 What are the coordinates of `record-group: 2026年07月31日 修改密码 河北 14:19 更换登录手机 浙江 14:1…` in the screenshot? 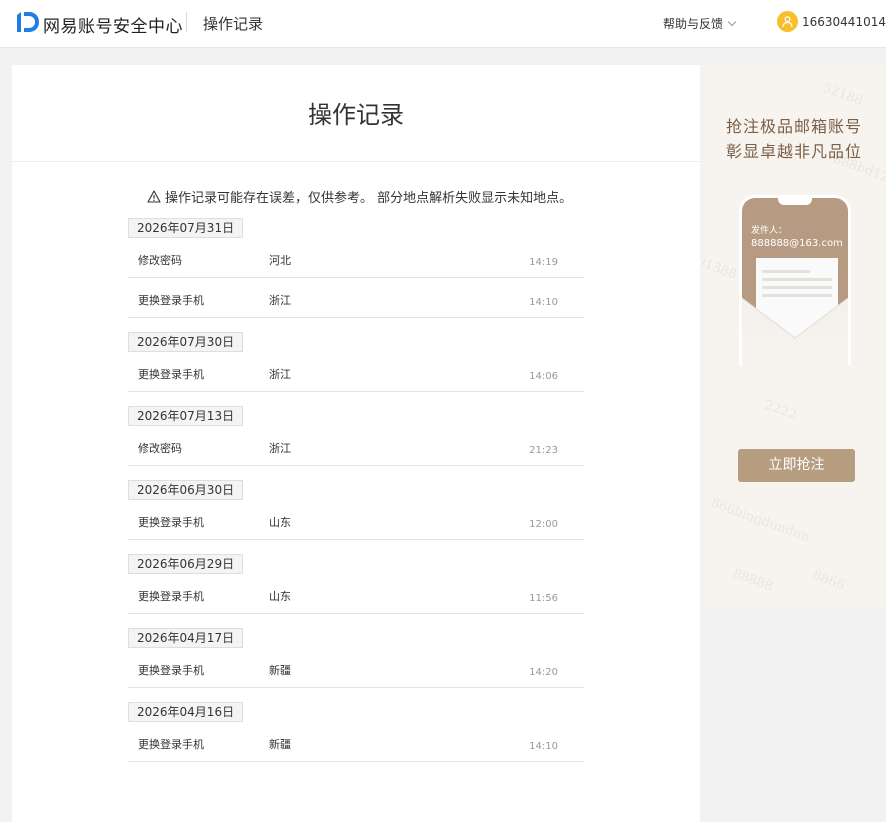 It's located at (356, 267).